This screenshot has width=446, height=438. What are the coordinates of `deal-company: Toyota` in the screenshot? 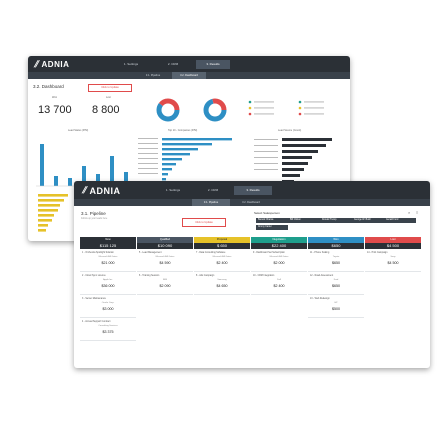 It's located at (336, 257).